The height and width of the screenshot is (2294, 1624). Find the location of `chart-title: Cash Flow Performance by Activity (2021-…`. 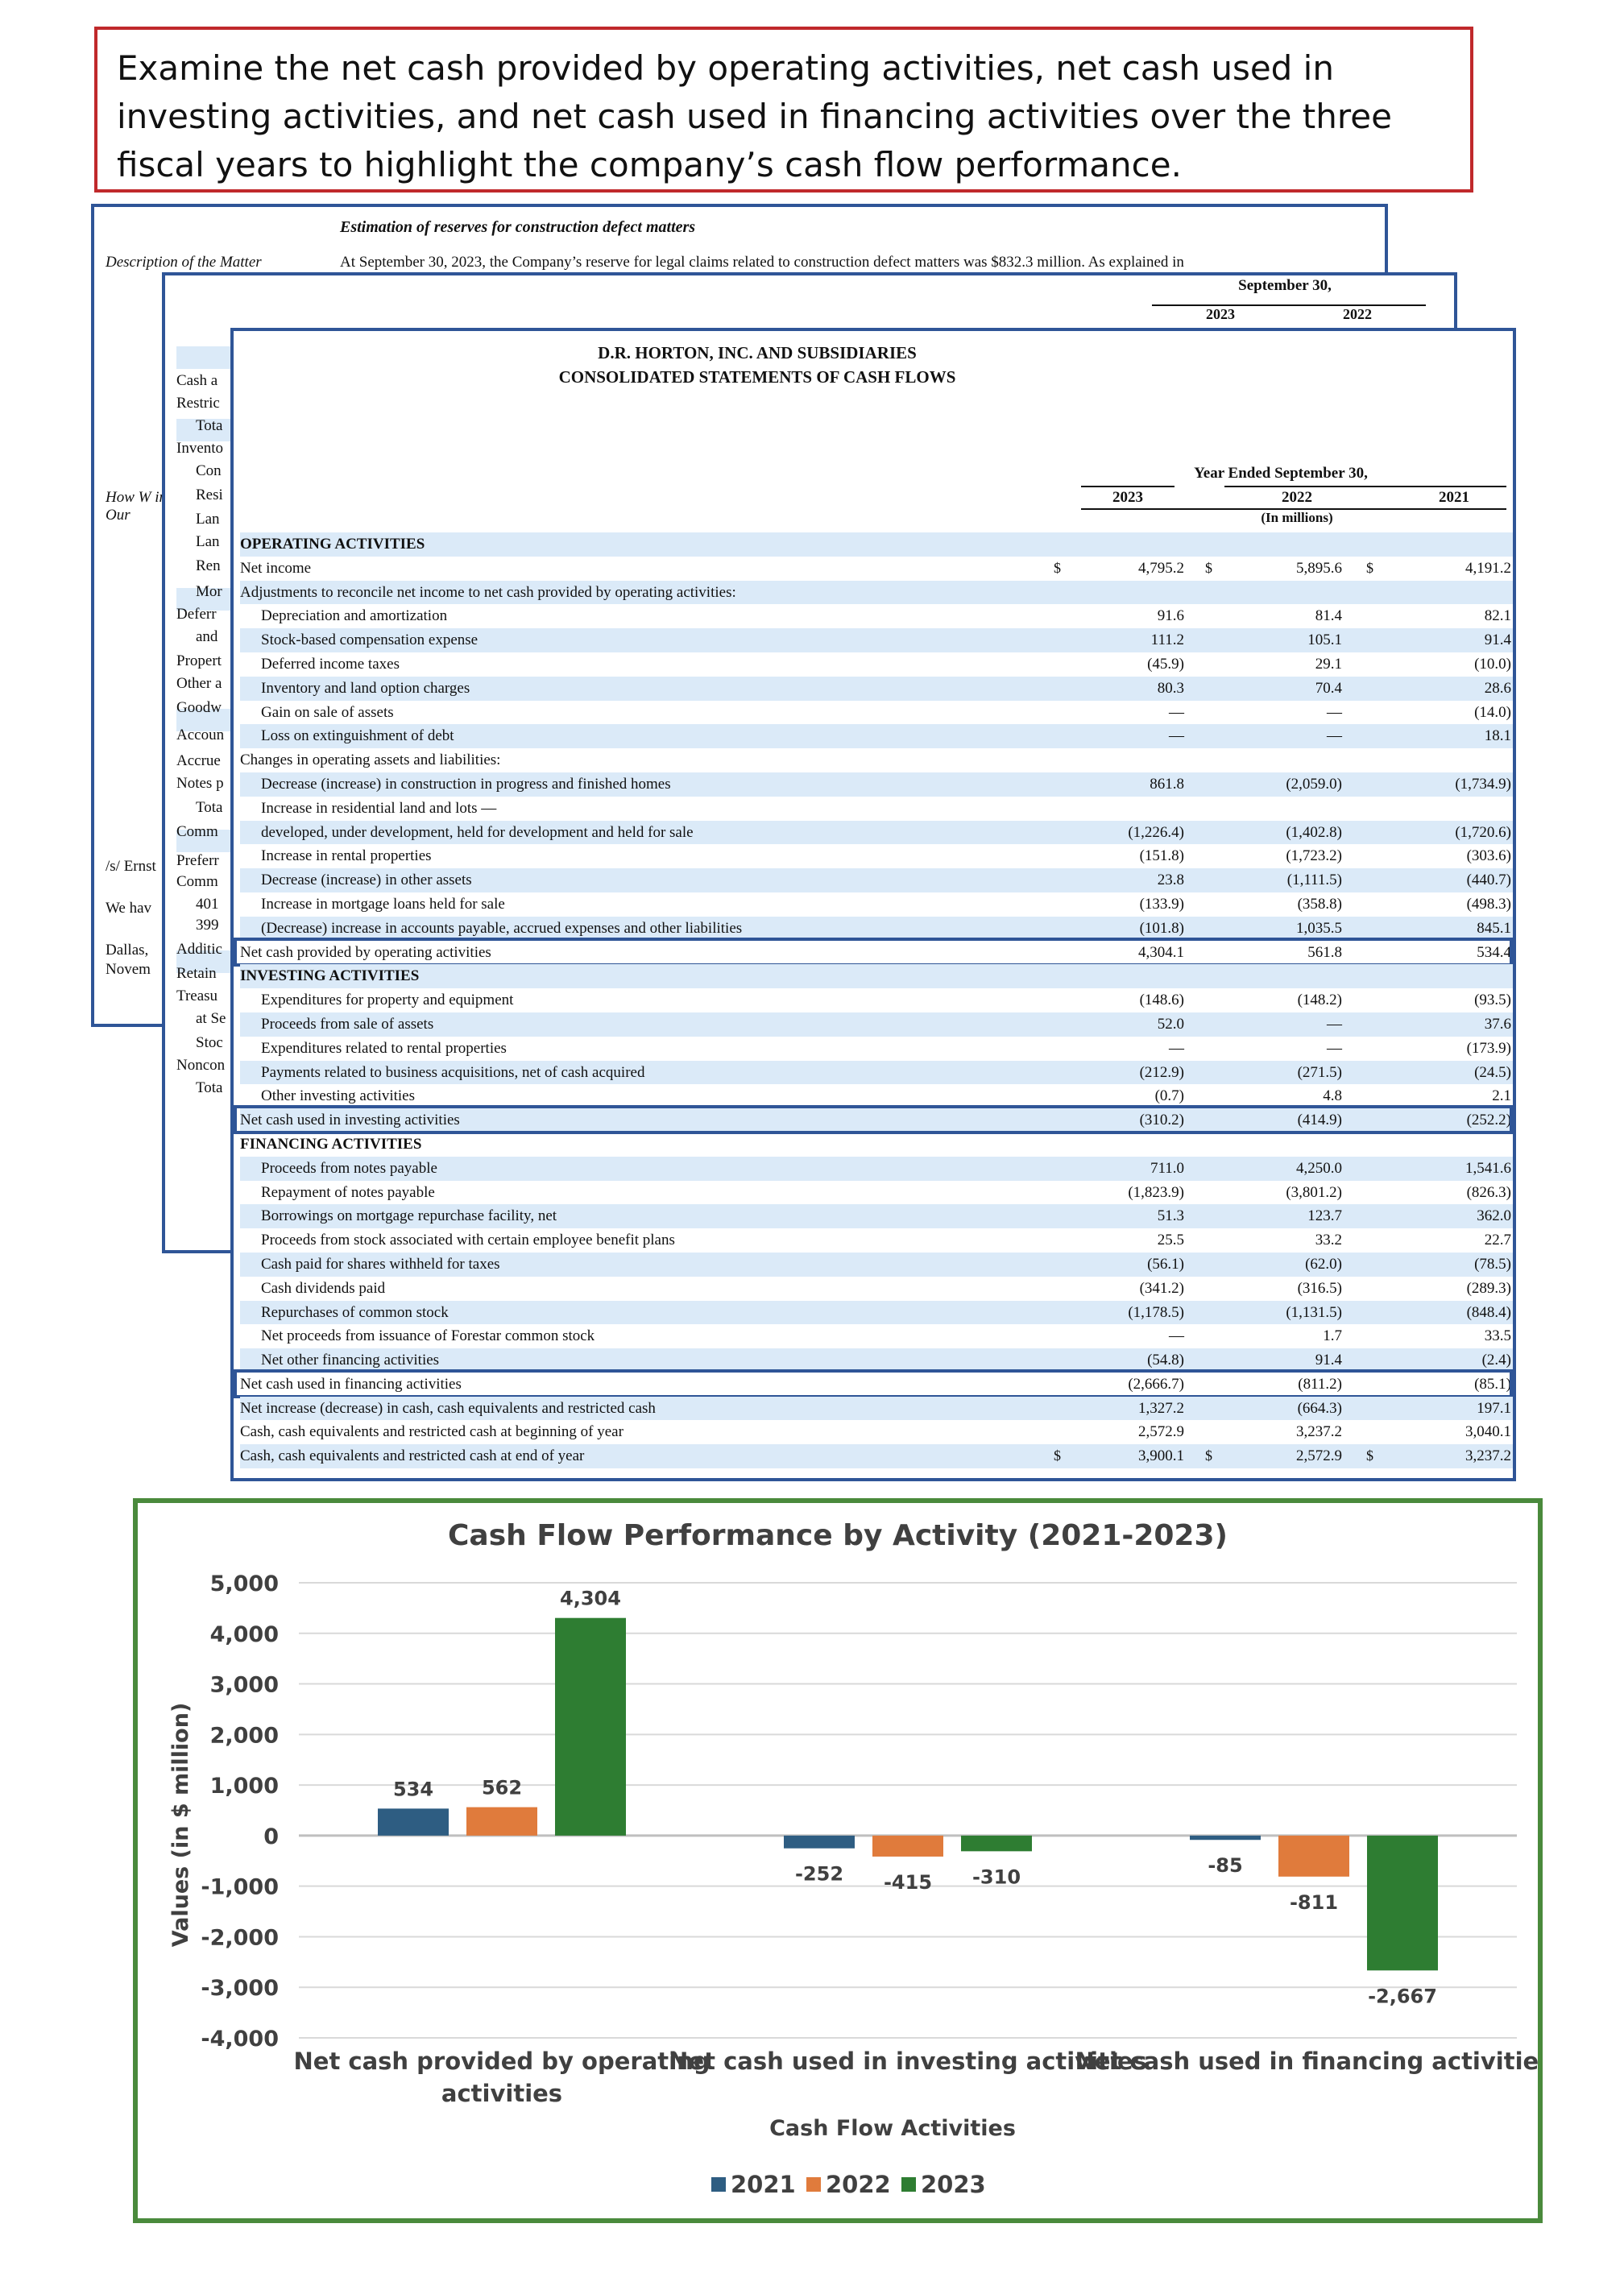

chart-title: Cash Flow Performance by Activity (2021-… is located at coordinates (838, 1535).